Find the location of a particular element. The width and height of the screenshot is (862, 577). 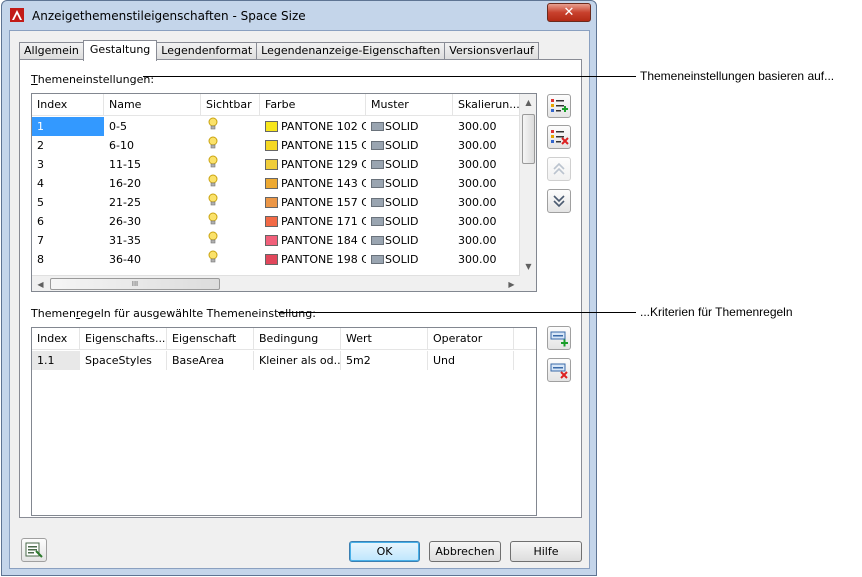

theme-cell-color: PANTONE 198 C is located at coordinates (313, 259).